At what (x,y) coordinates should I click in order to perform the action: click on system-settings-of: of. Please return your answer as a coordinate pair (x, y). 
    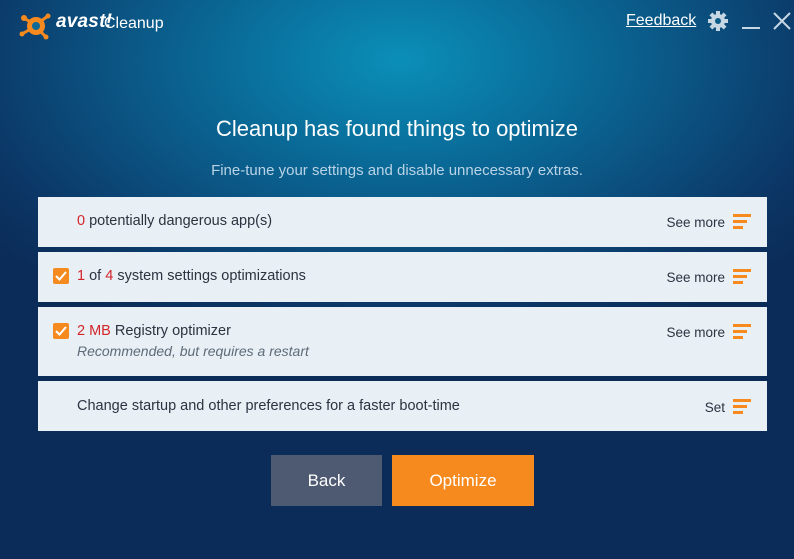
    Looking at the image, I should click on (95, 276).